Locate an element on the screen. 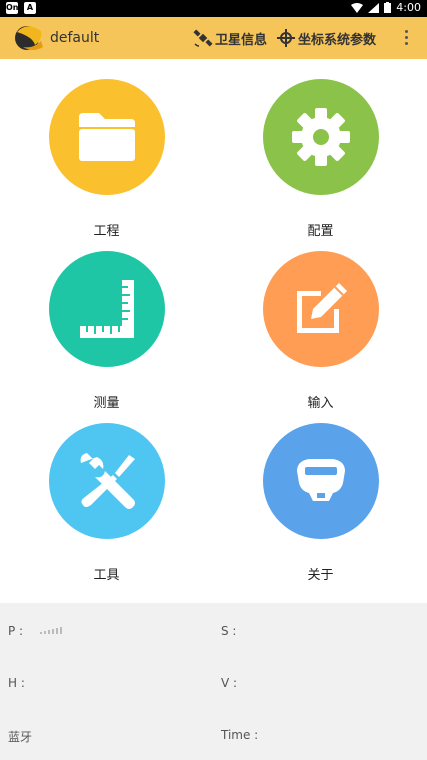 The image size is (427, 760). gear-icon is located at coordinates (321, 137).